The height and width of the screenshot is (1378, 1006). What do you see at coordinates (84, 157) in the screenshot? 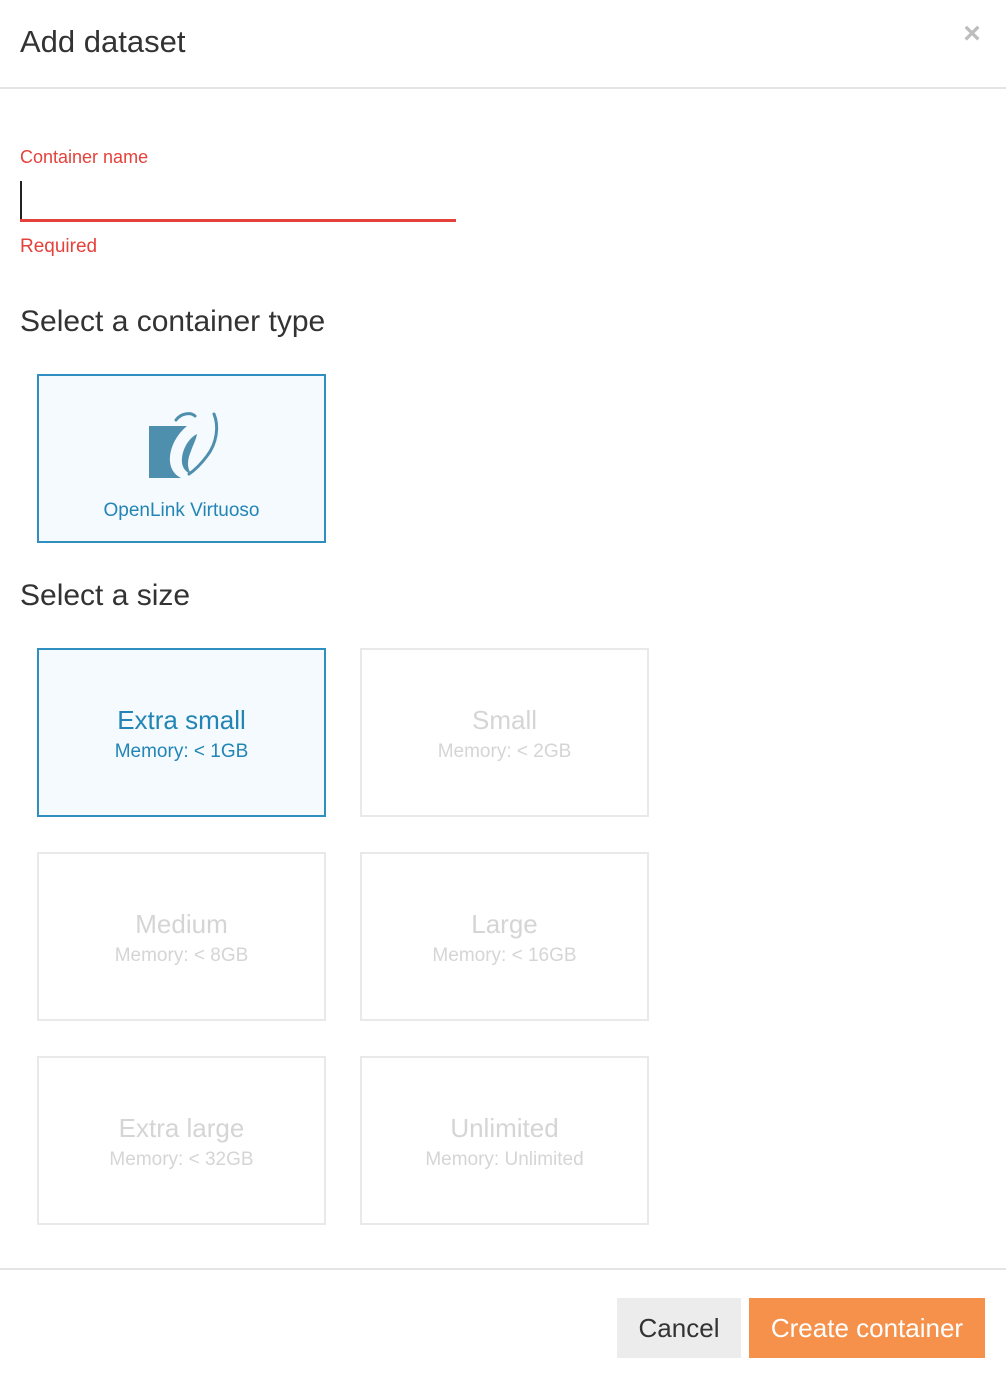
I see `container-name-label: Container name` at bounding box center [84, 157].